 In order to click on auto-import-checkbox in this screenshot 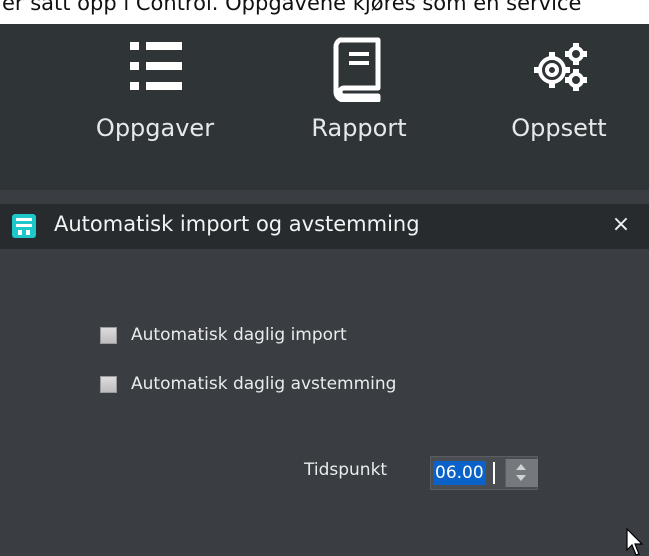, I will do `click(108, 335)`.